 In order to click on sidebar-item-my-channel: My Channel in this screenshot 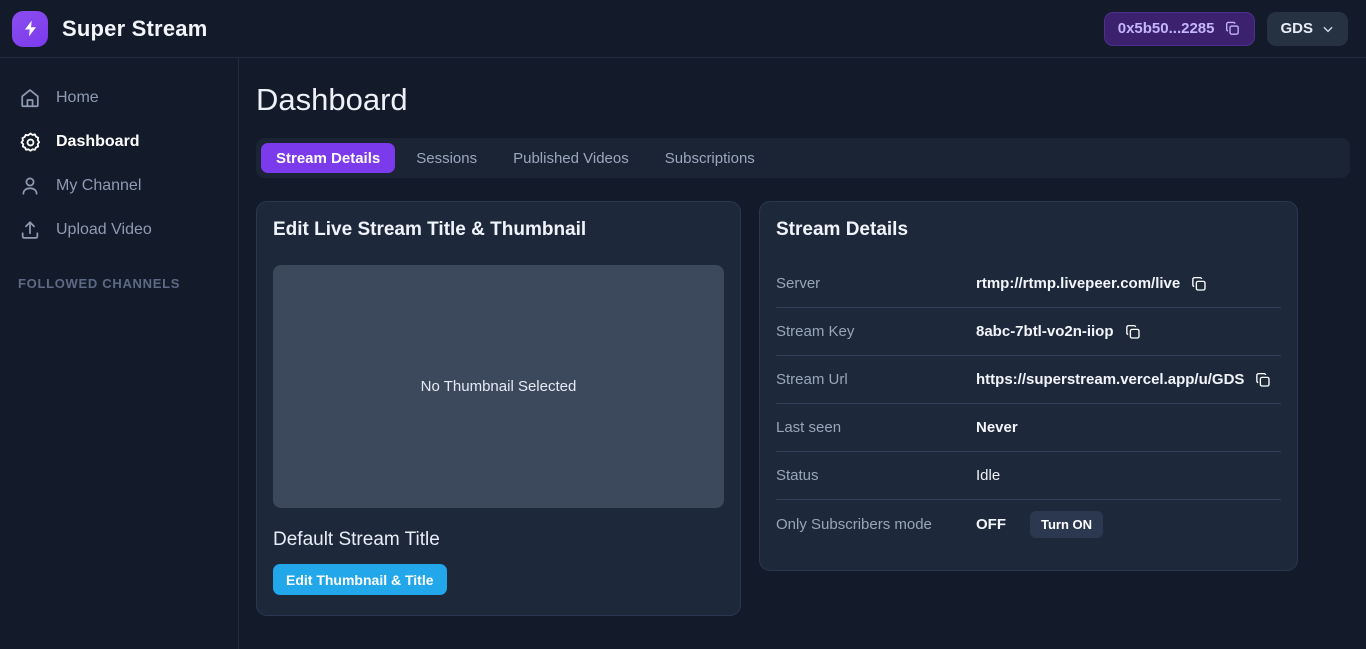, I will do `click(119, 186)`.